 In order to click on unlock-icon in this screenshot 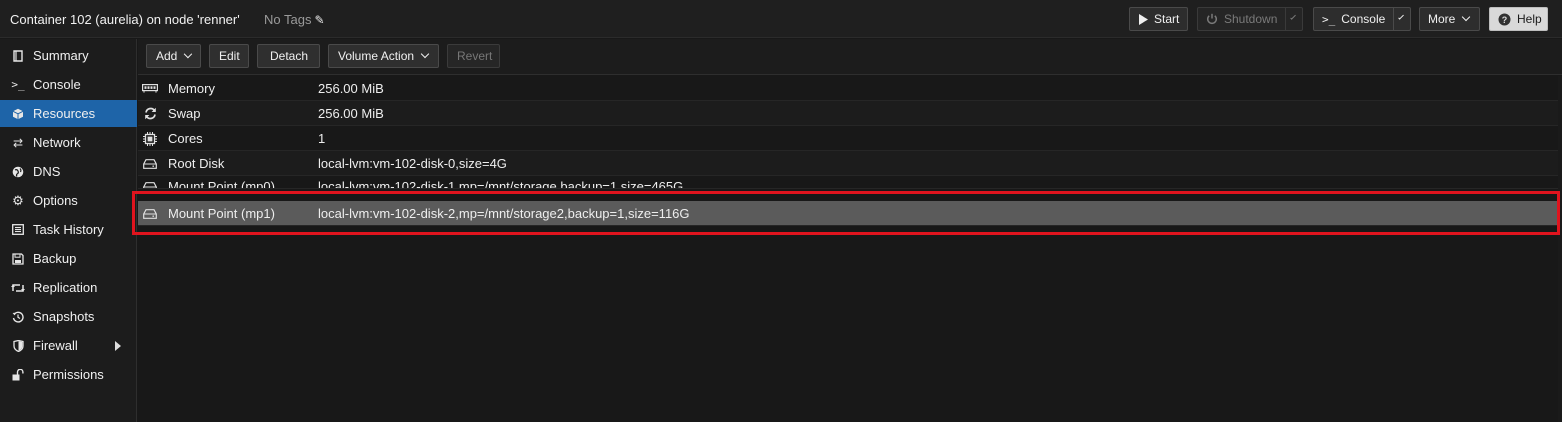, I will do `click(18, 374)`.